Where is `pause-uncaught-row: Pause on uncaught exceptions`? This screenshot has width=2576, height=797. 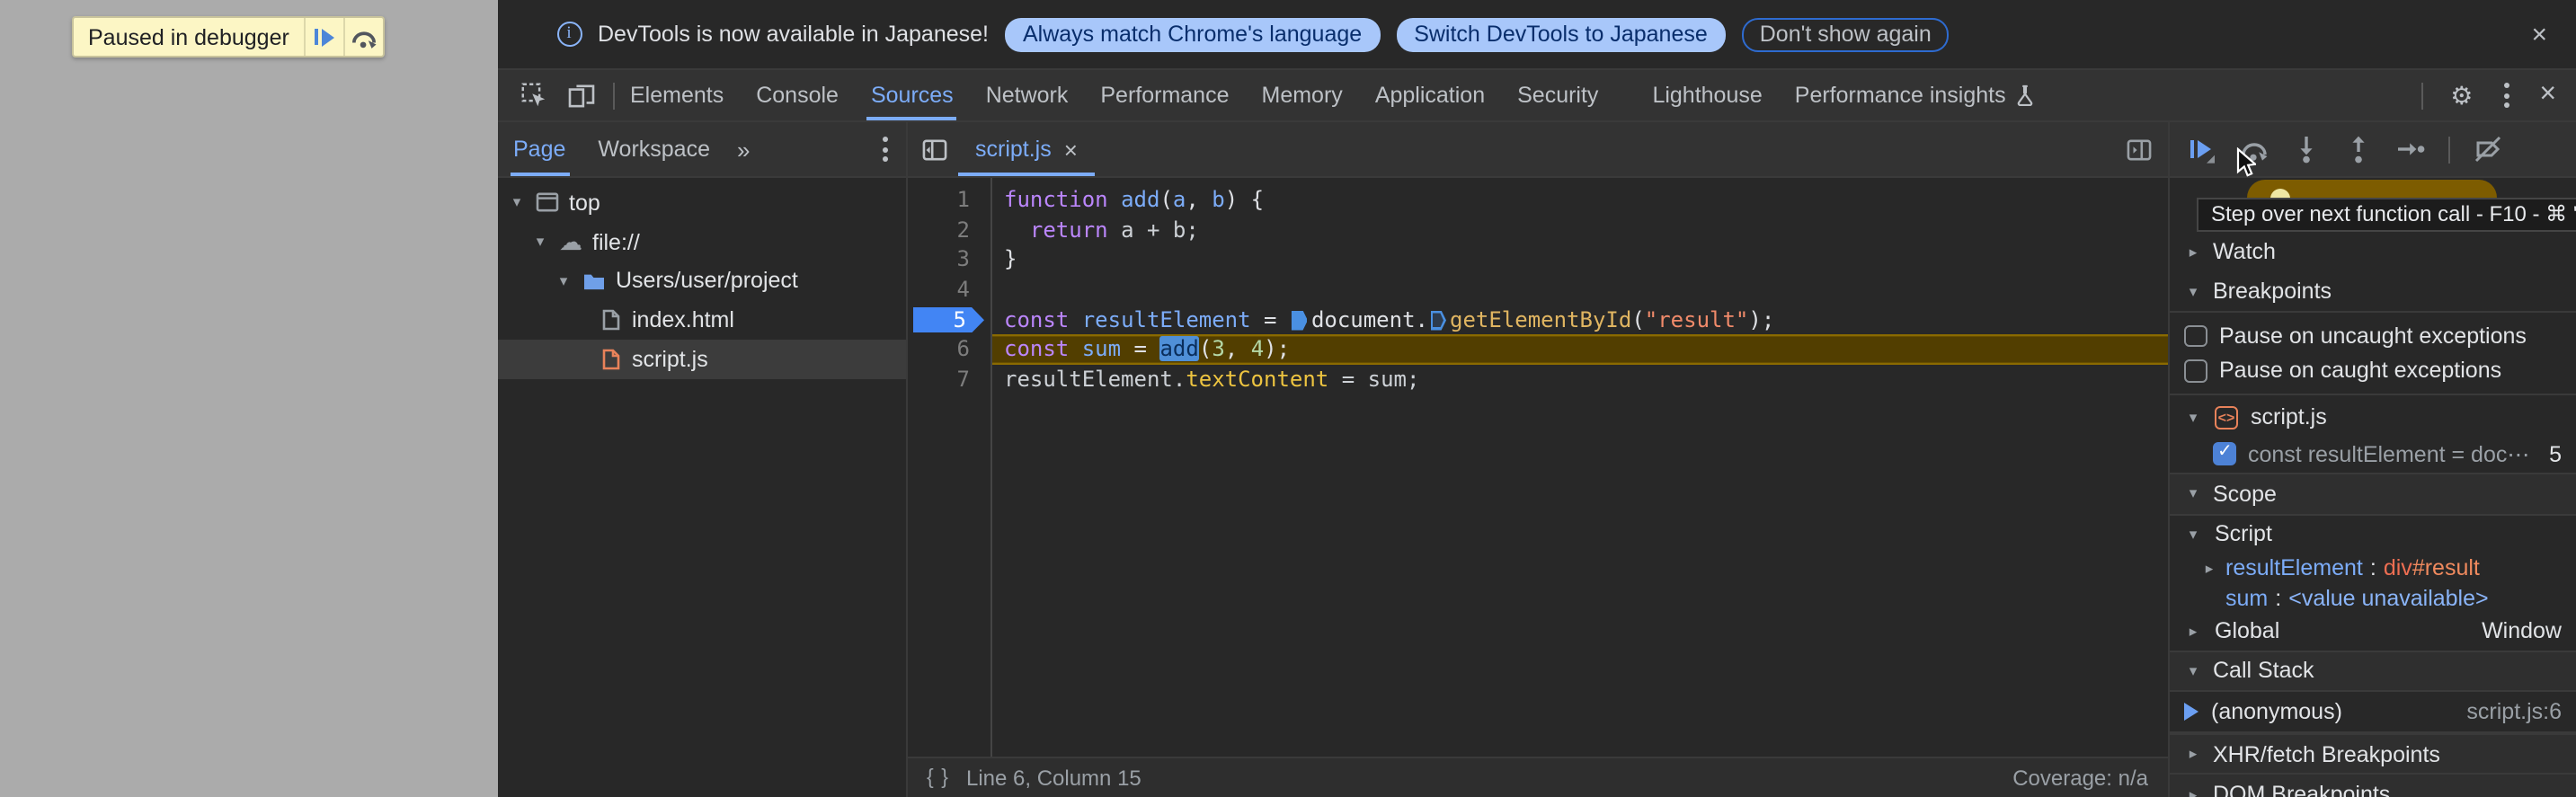
pause-uncaught-row: Pause on uncaught exceptions is located at coordinates (2373, 335).